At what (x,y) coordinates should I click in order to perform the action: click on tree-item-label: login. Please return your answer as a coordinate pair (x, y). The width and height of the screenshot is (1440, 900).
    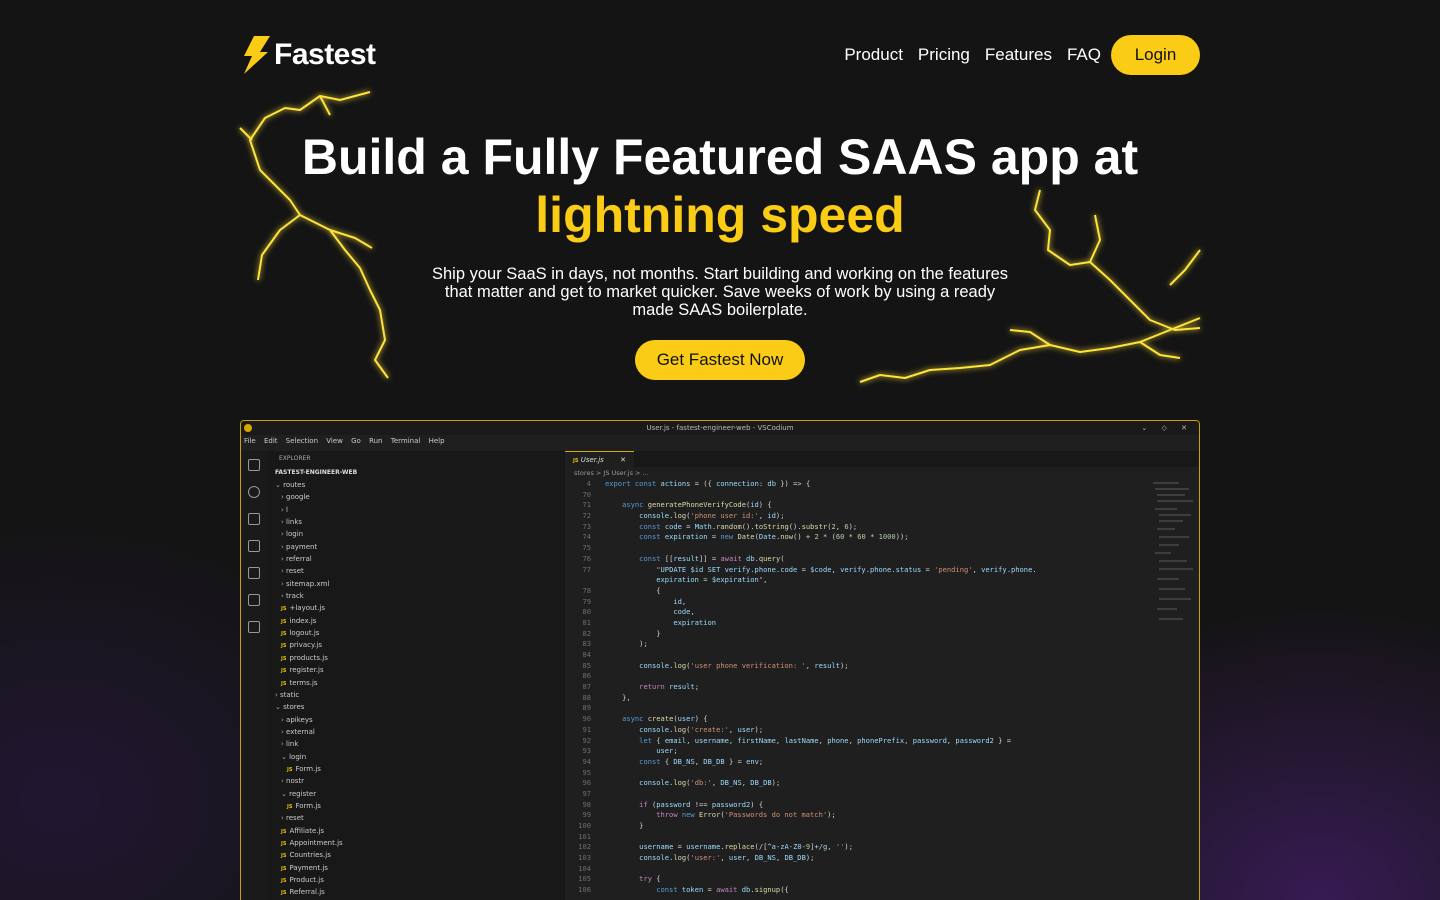
    Looking at the image, I should click on (295, 534).